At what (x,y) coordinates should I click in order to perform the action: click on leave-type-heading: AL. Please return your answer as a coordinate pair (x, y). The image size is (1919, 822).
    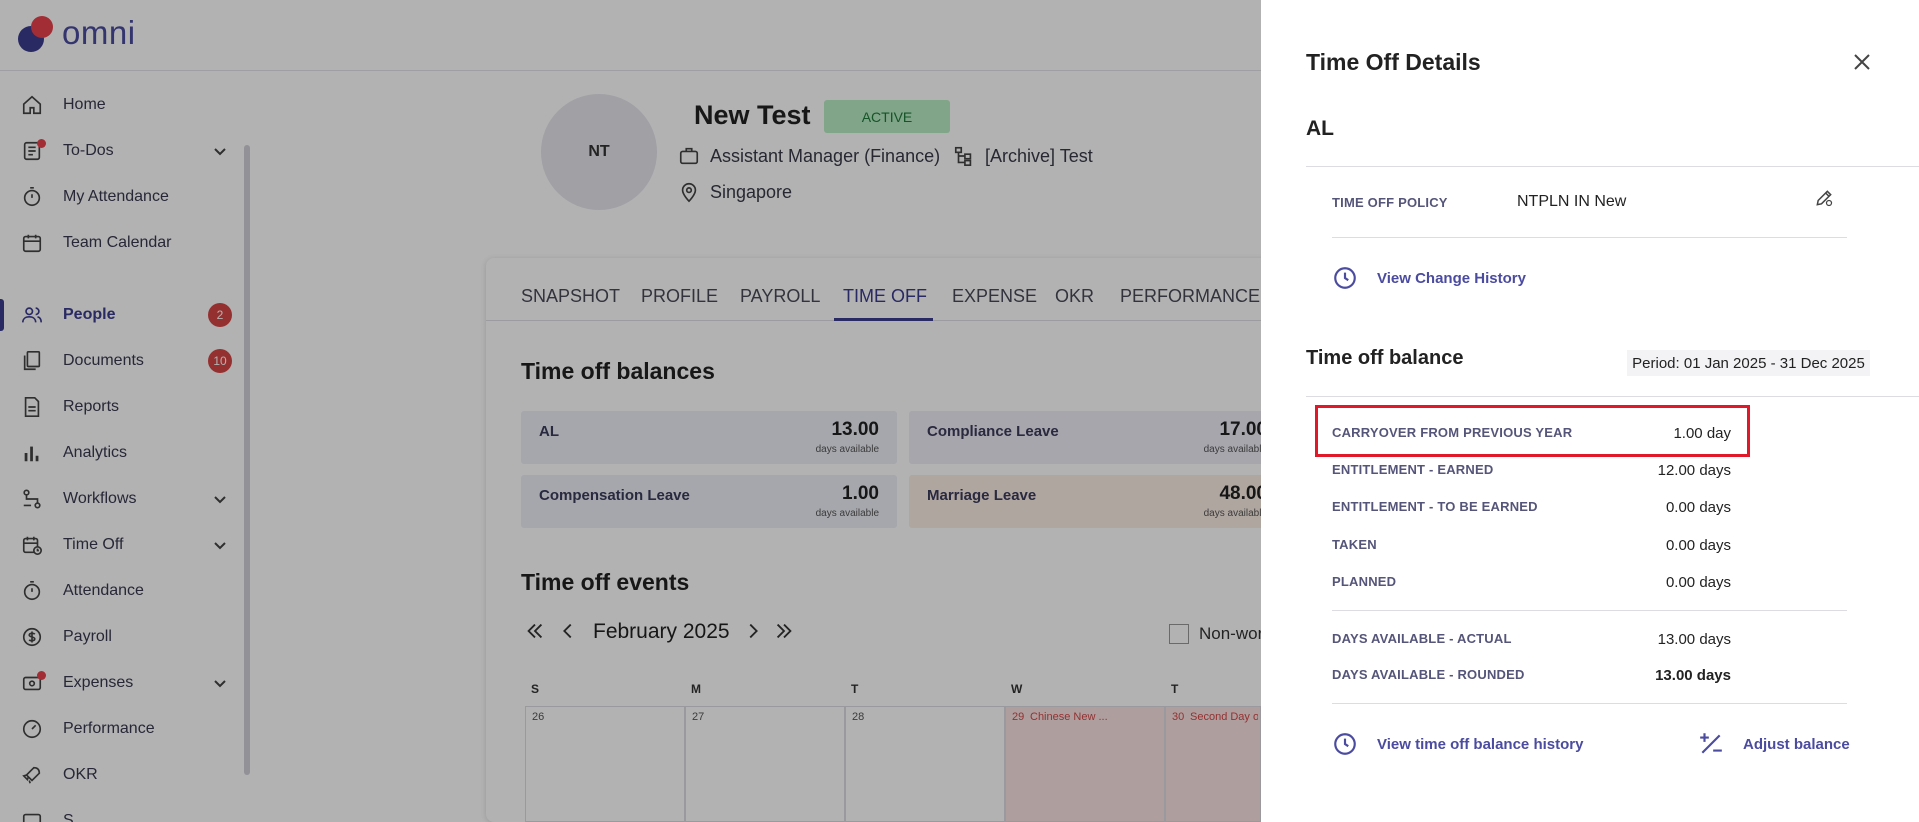
    Looking at the image, I should click on (1320, 128).